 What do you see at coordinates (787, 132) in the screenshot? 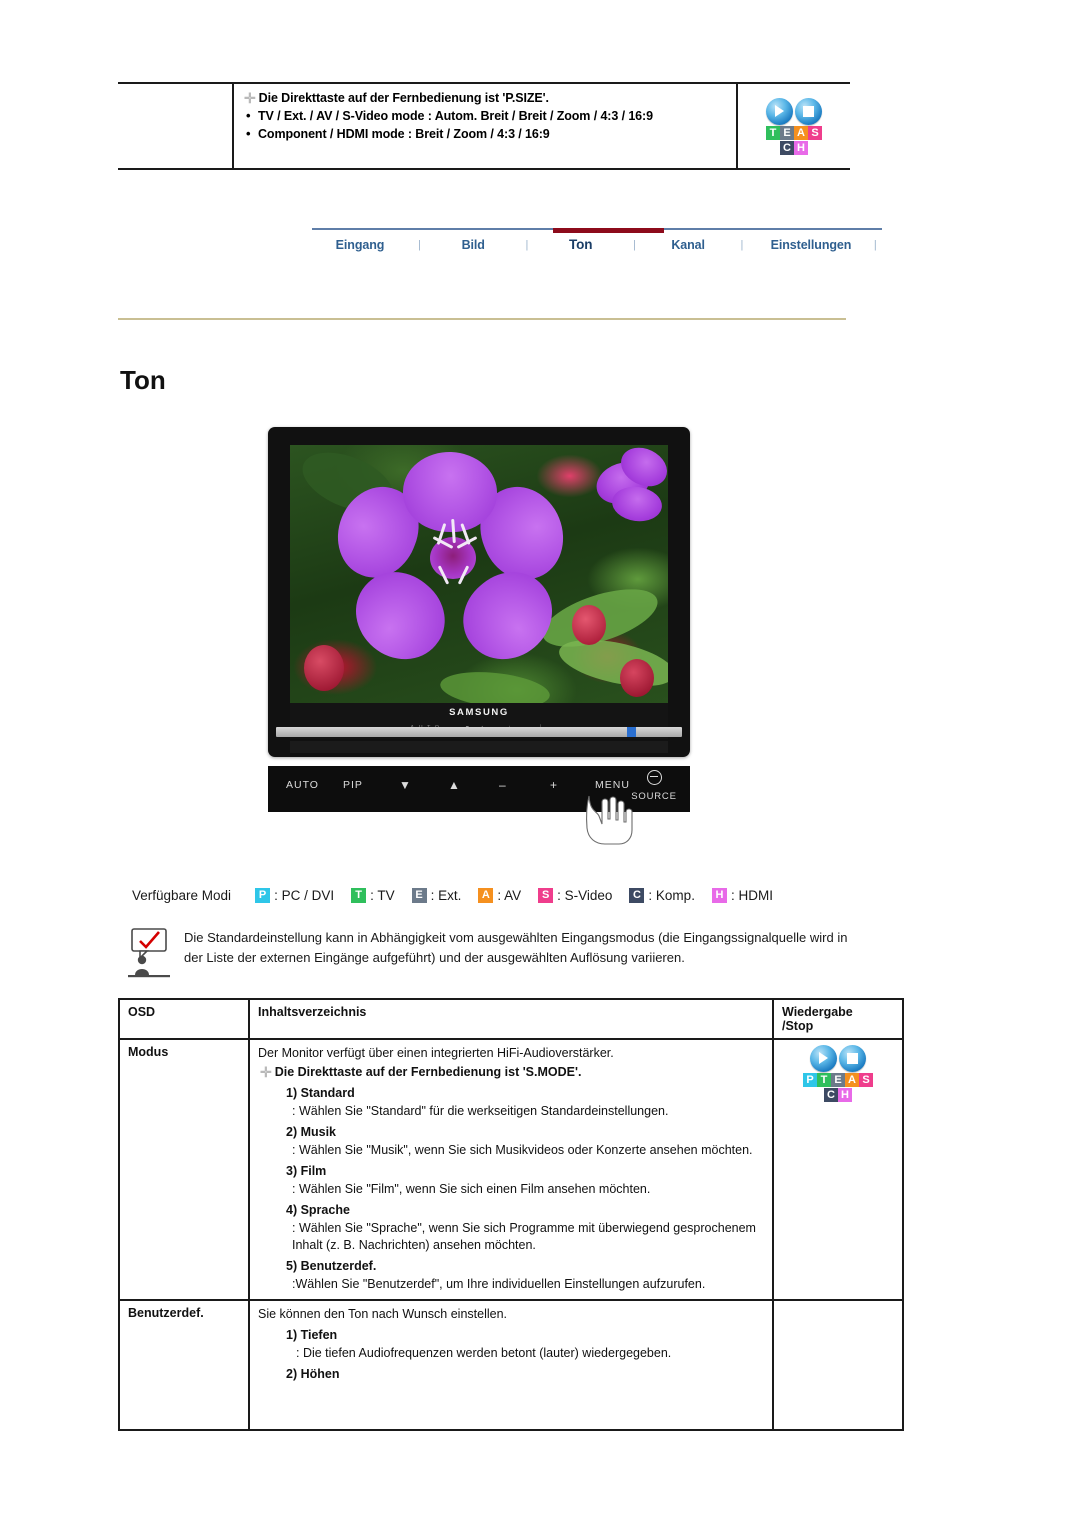
I see `badge-tile-e: E` at bounding box center [787, 132].